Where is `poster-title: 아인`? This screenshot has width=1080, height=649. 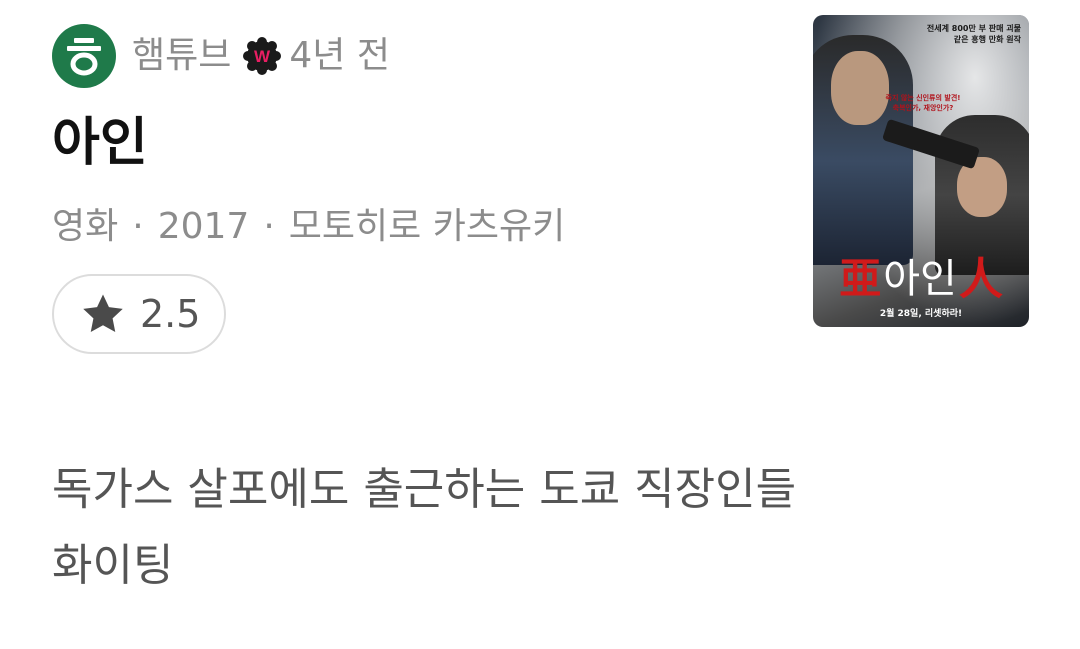 poster-title: 아인 is located at coordinates (920, 279).